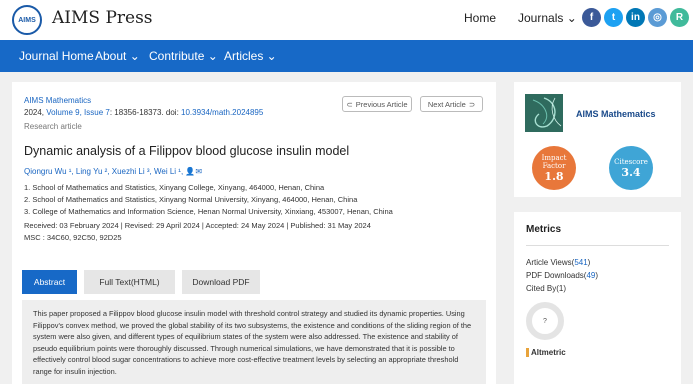  Describe the element at coordinates (545, 321) in the screenshot. I see `altmetric-donut: ?` at that location.